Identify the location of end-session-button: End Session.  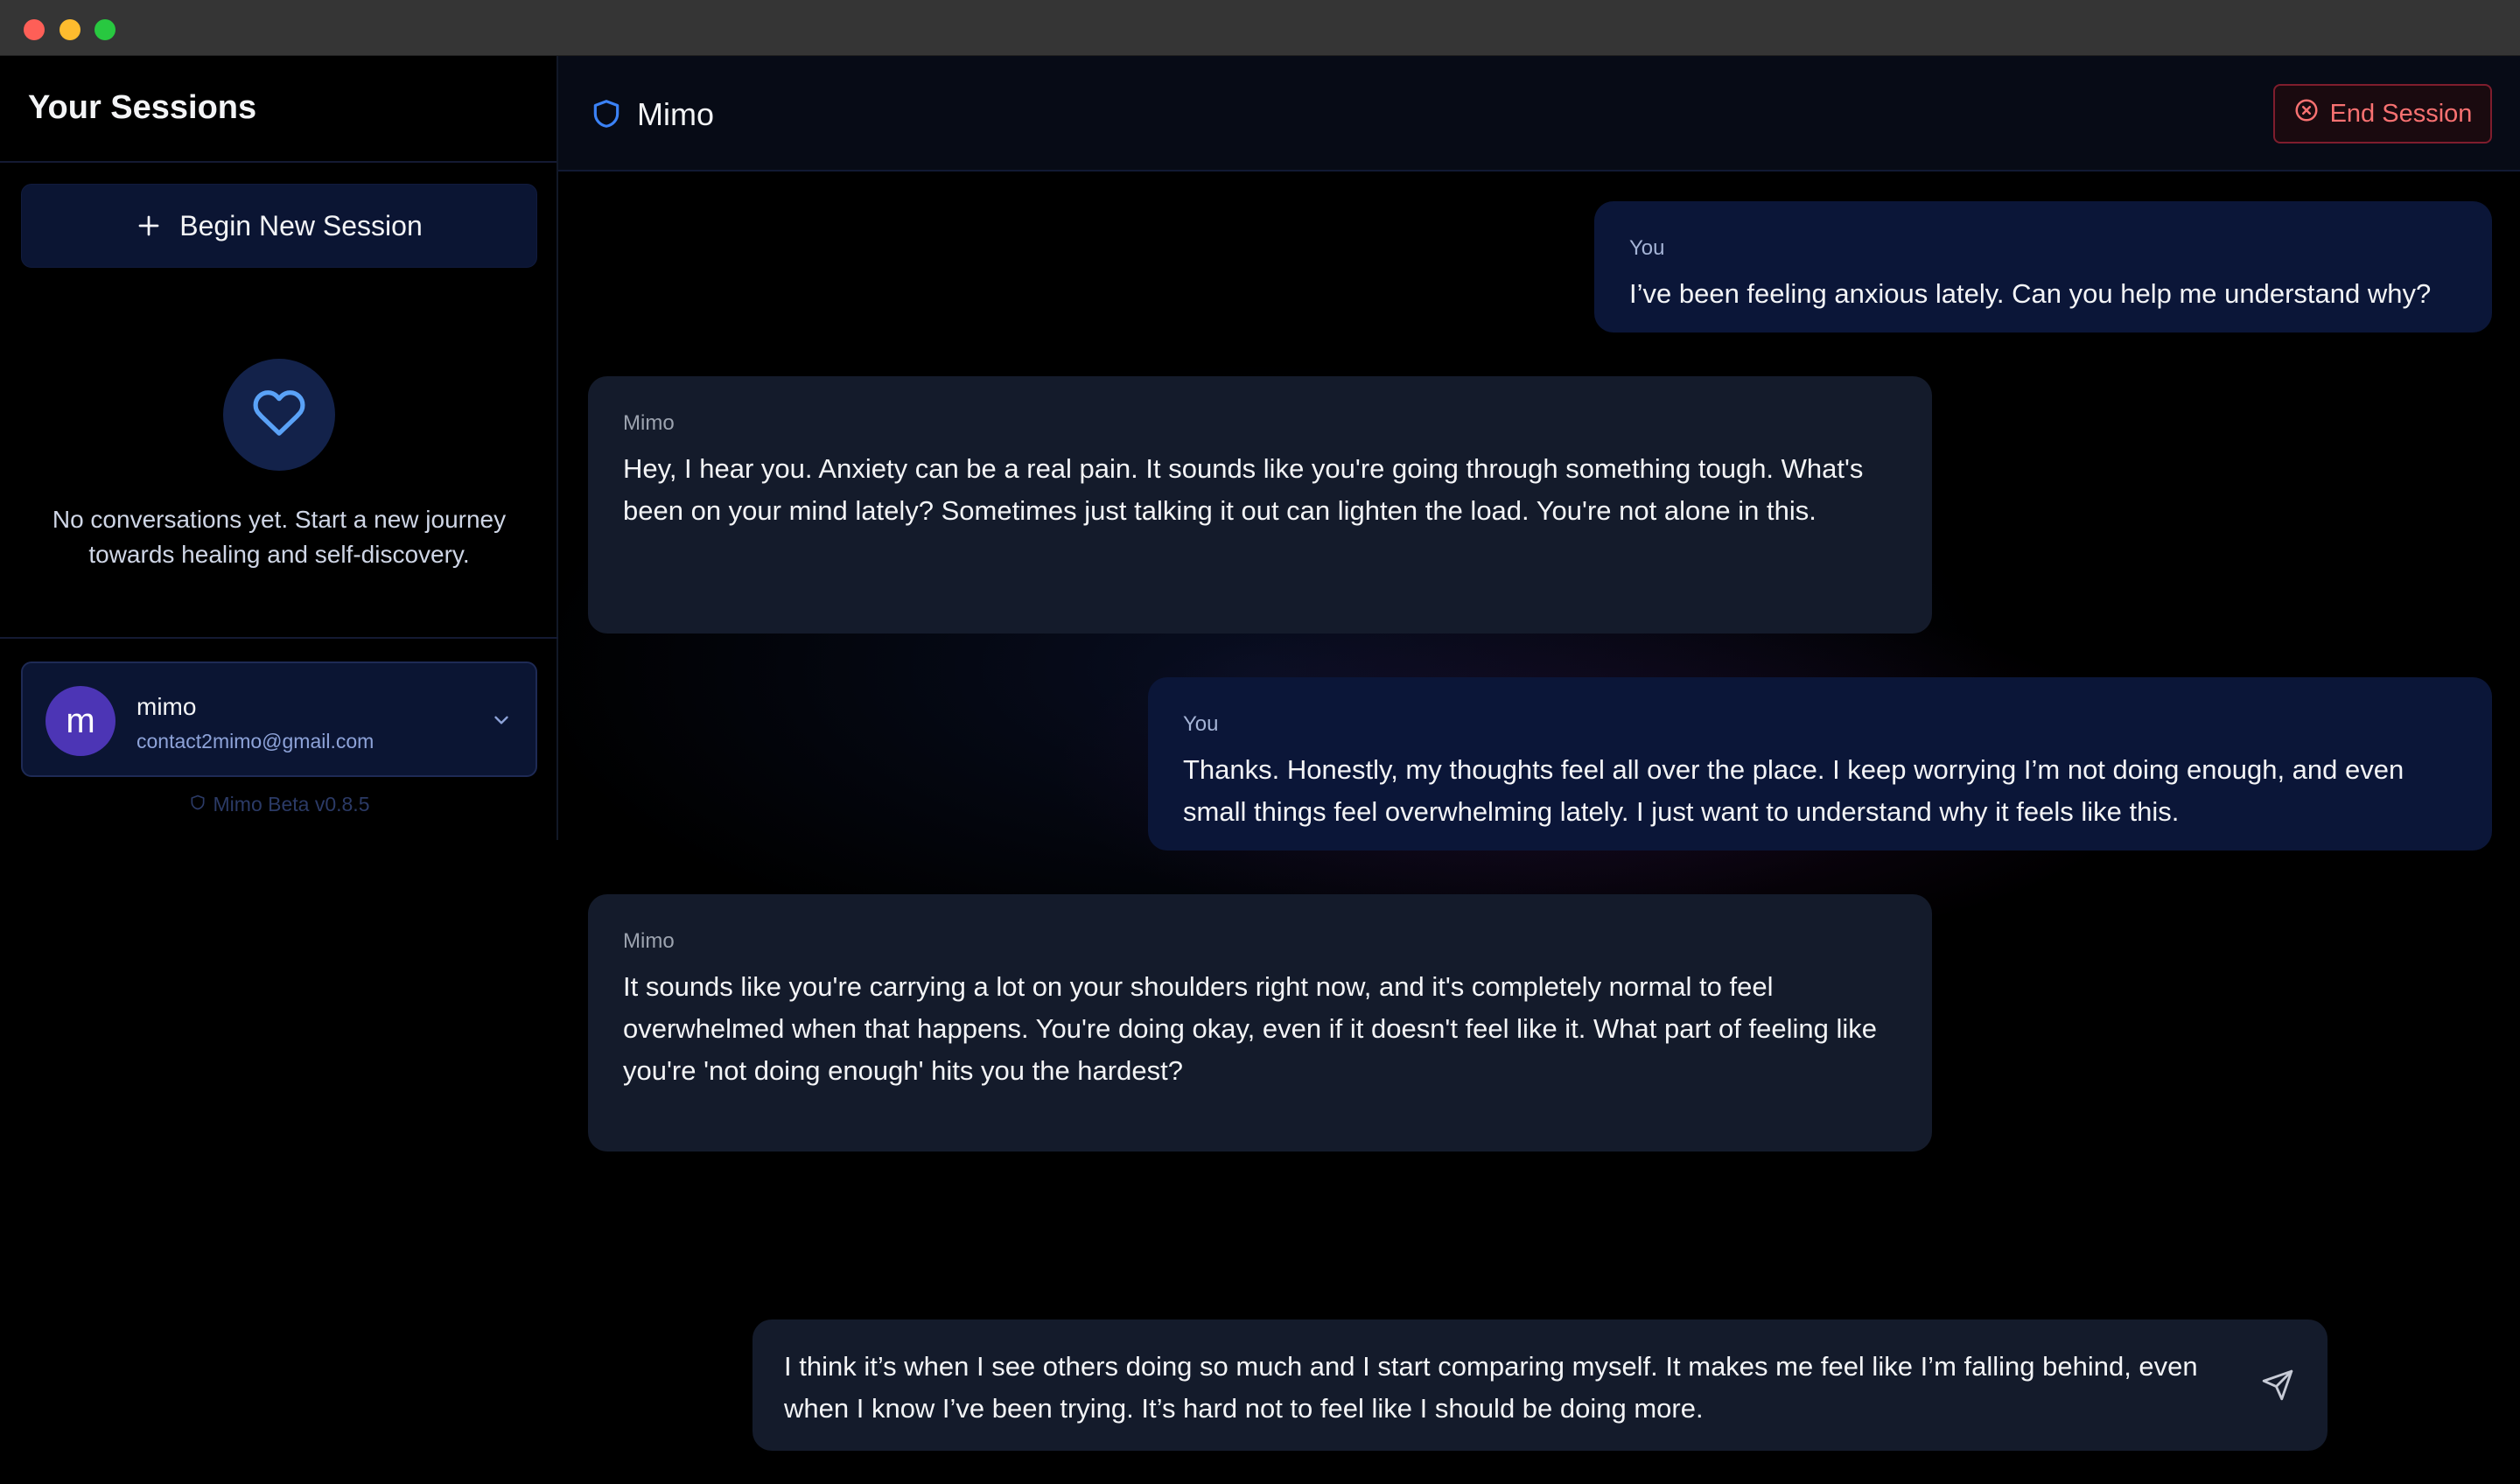
(2382, 114).